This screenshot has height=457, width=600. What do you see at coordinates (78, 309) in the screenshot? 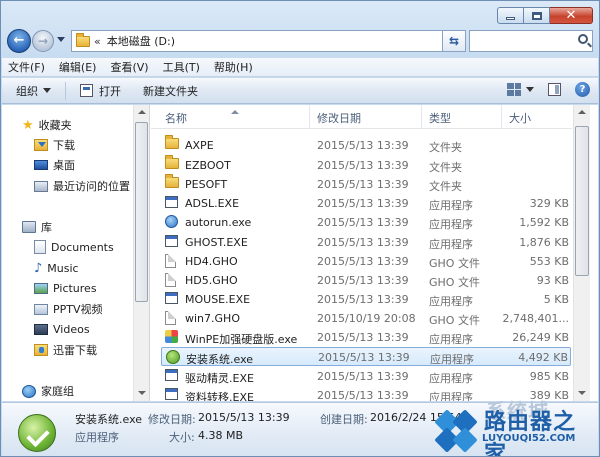
I see `nav-pptv-label: PPTV视频` at bounding box center [78, 309].